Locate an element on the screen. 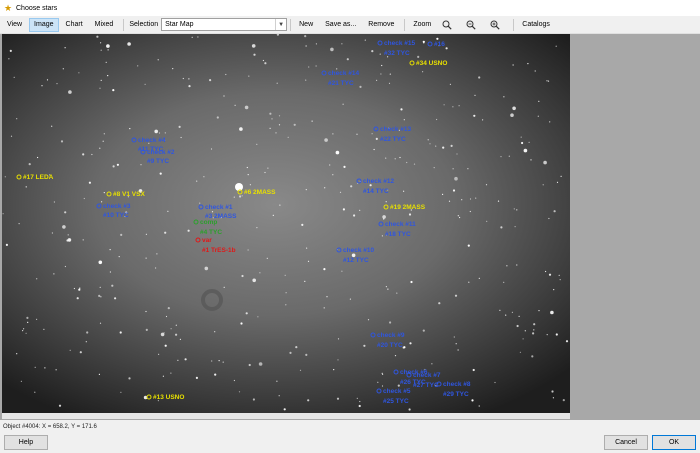 This screenshot has height=453, width=700. chevron-down-icon: ▼ is located at coordinates (280, 24).